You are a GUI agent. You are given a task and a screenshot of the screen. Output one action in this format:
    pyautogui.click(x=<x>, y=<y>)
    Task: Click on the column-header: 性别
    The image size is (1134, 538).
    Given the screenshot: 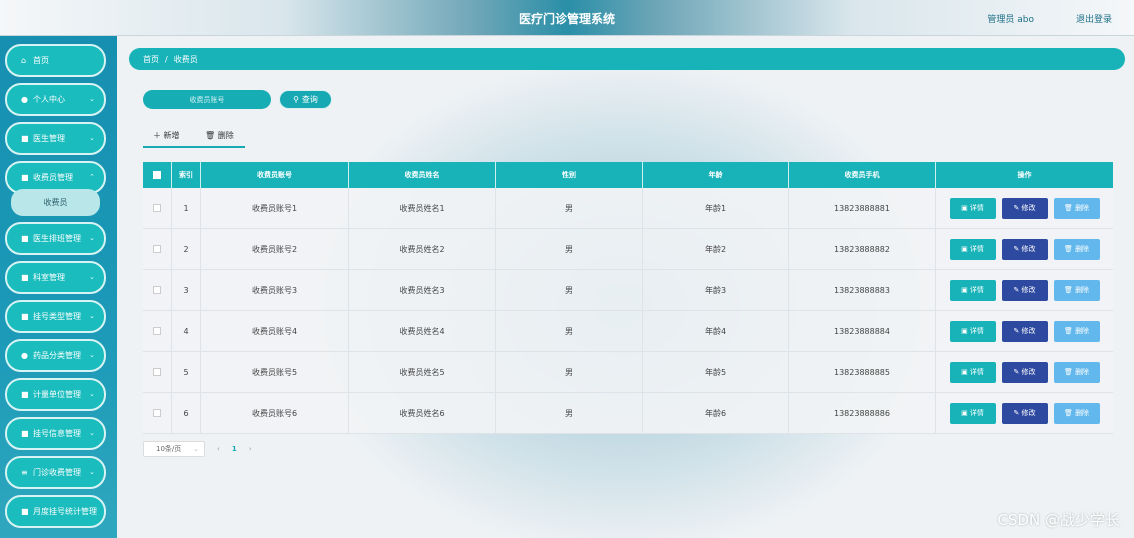 What is the action you would take?
    pyautogui.click(x=569, y=175)
    